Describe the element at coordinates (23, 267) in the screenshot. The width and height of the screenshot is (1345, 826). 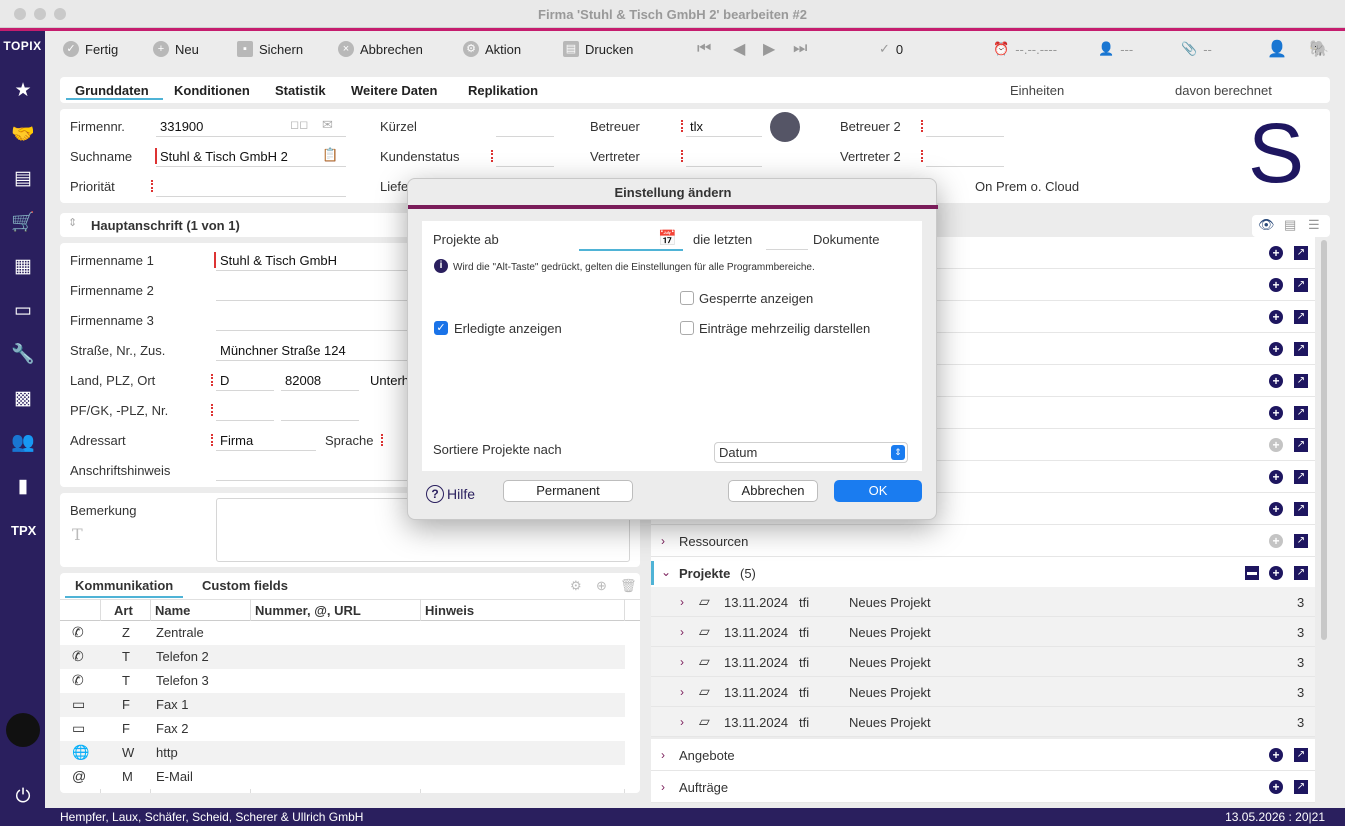
I see `warehouse-icon: ▦` at that location.